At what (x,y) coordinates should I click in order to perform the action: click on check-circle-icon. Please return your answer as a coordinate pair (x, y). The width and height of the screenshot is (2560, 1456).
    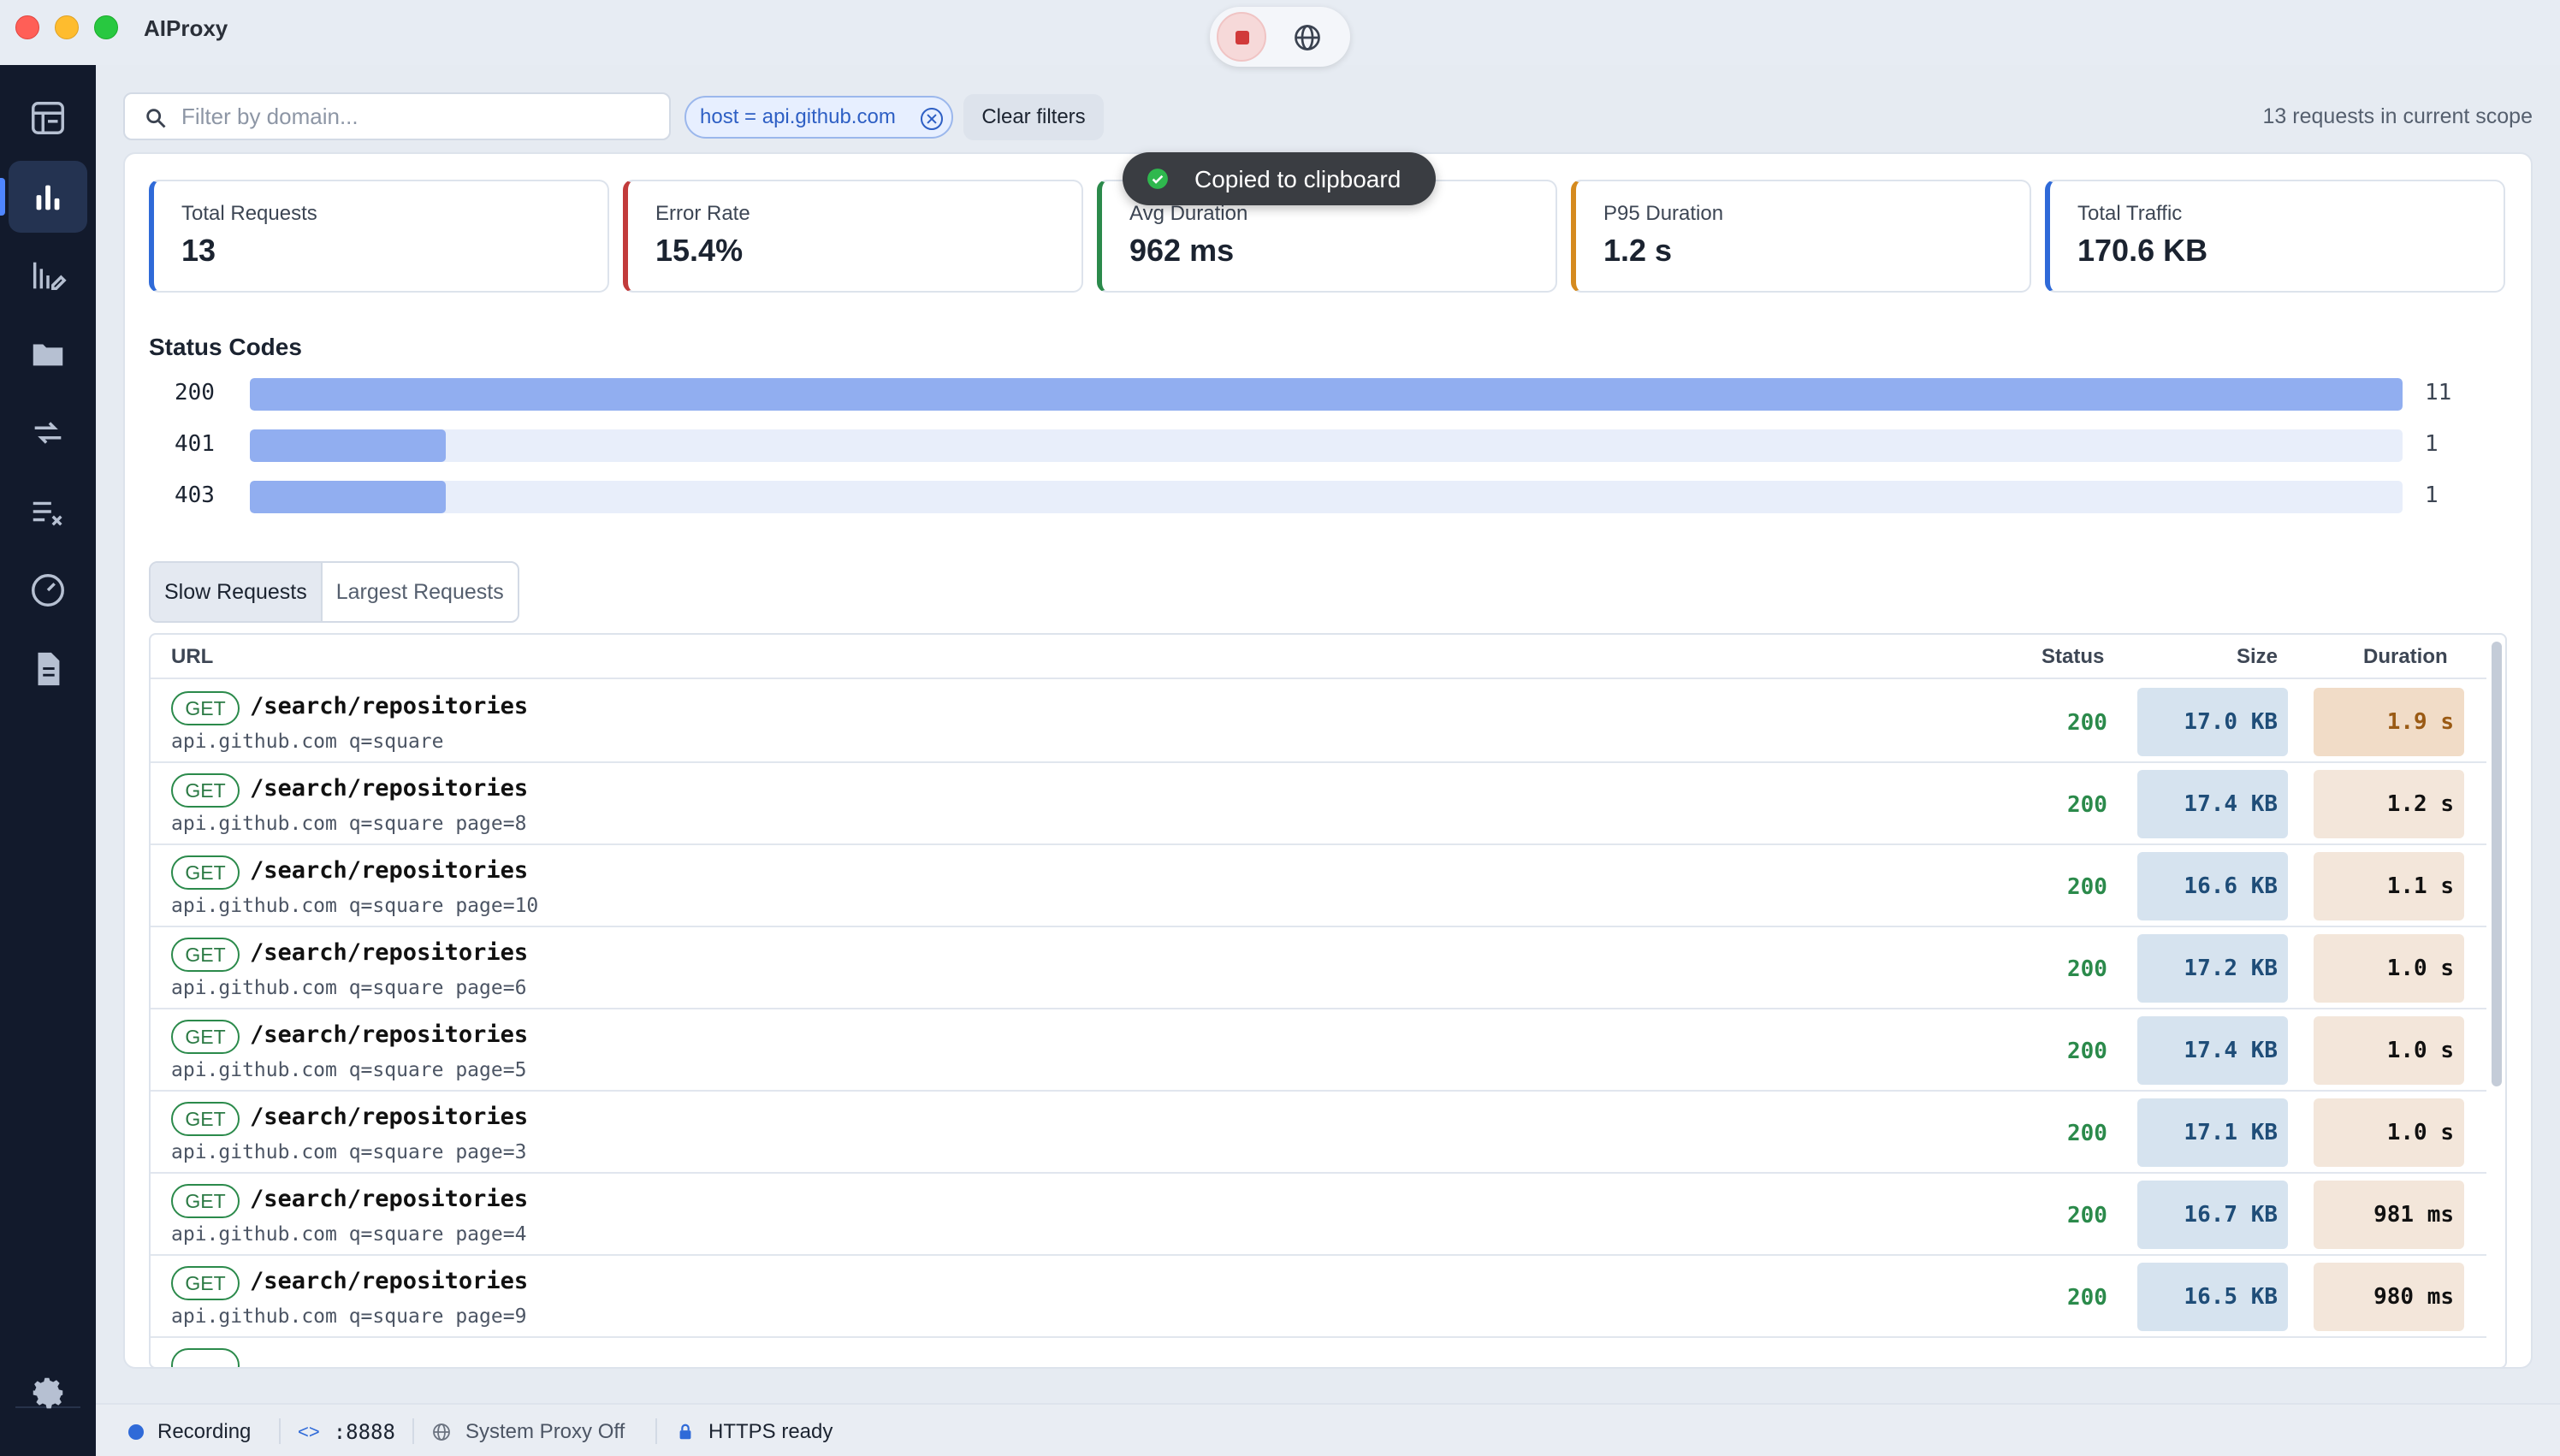
    Looking at the image, I should click on (1157, 179).